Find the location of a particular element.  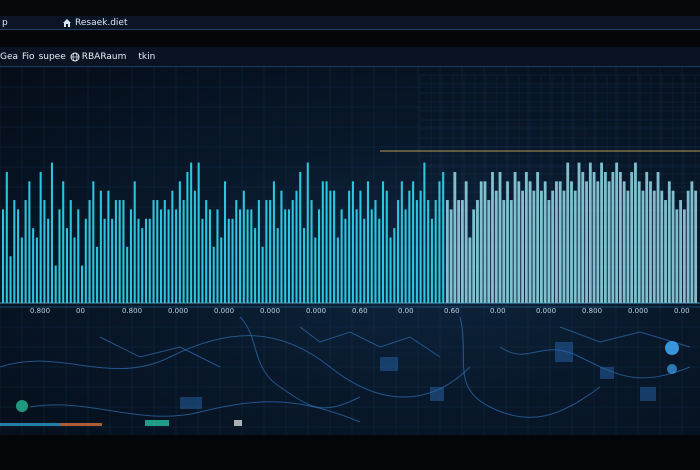

map-marker is located at coordinates (22, 406).